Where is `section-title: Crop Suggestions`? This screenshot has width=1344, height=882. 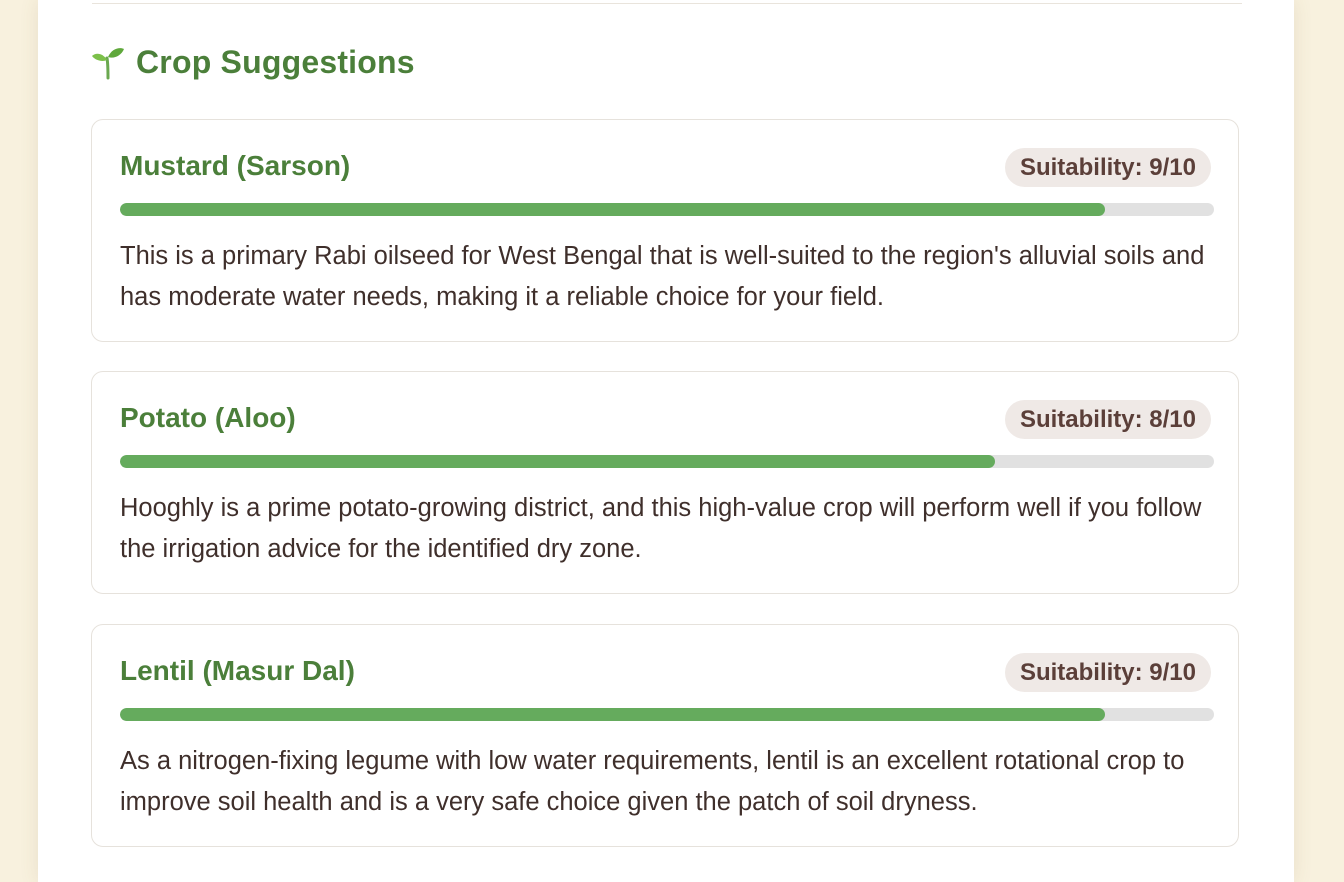 section-title: Crop Suggestions is located at coordinates (275, 61).